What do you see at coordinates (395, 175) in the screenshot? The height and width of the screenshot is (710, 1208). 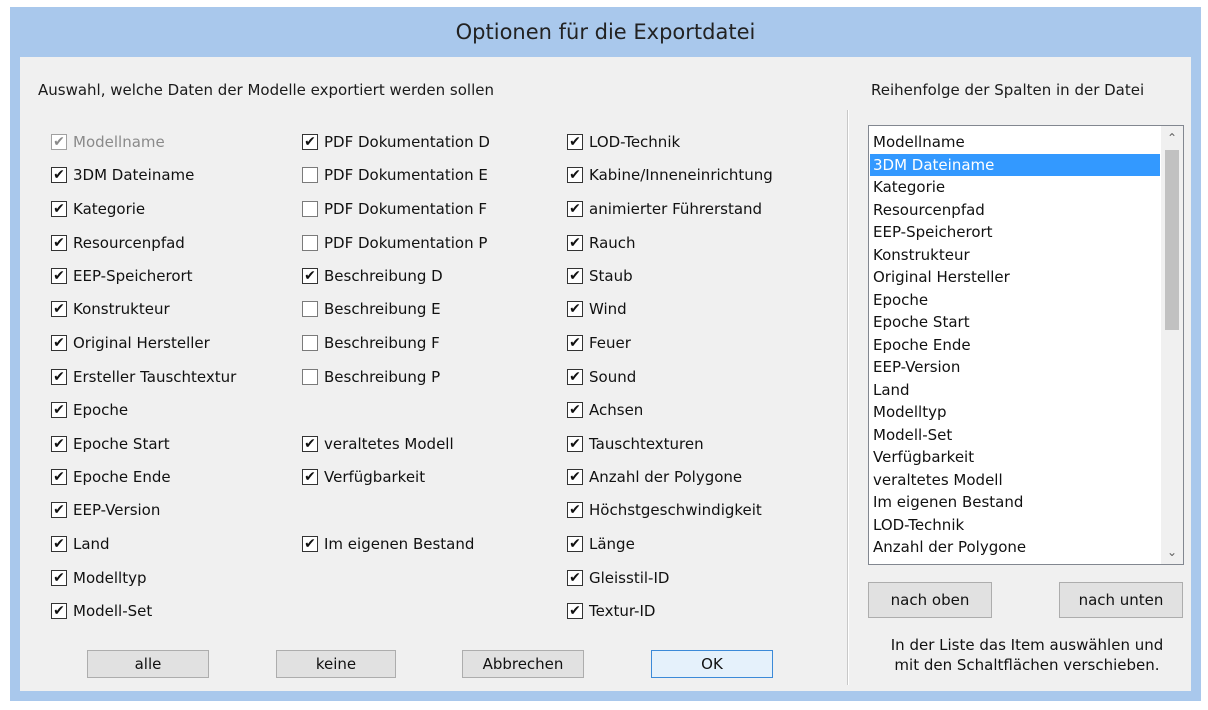 I see `checkbox-col2-1: PDF Dokumentation E` at bounding box center [395, 175].